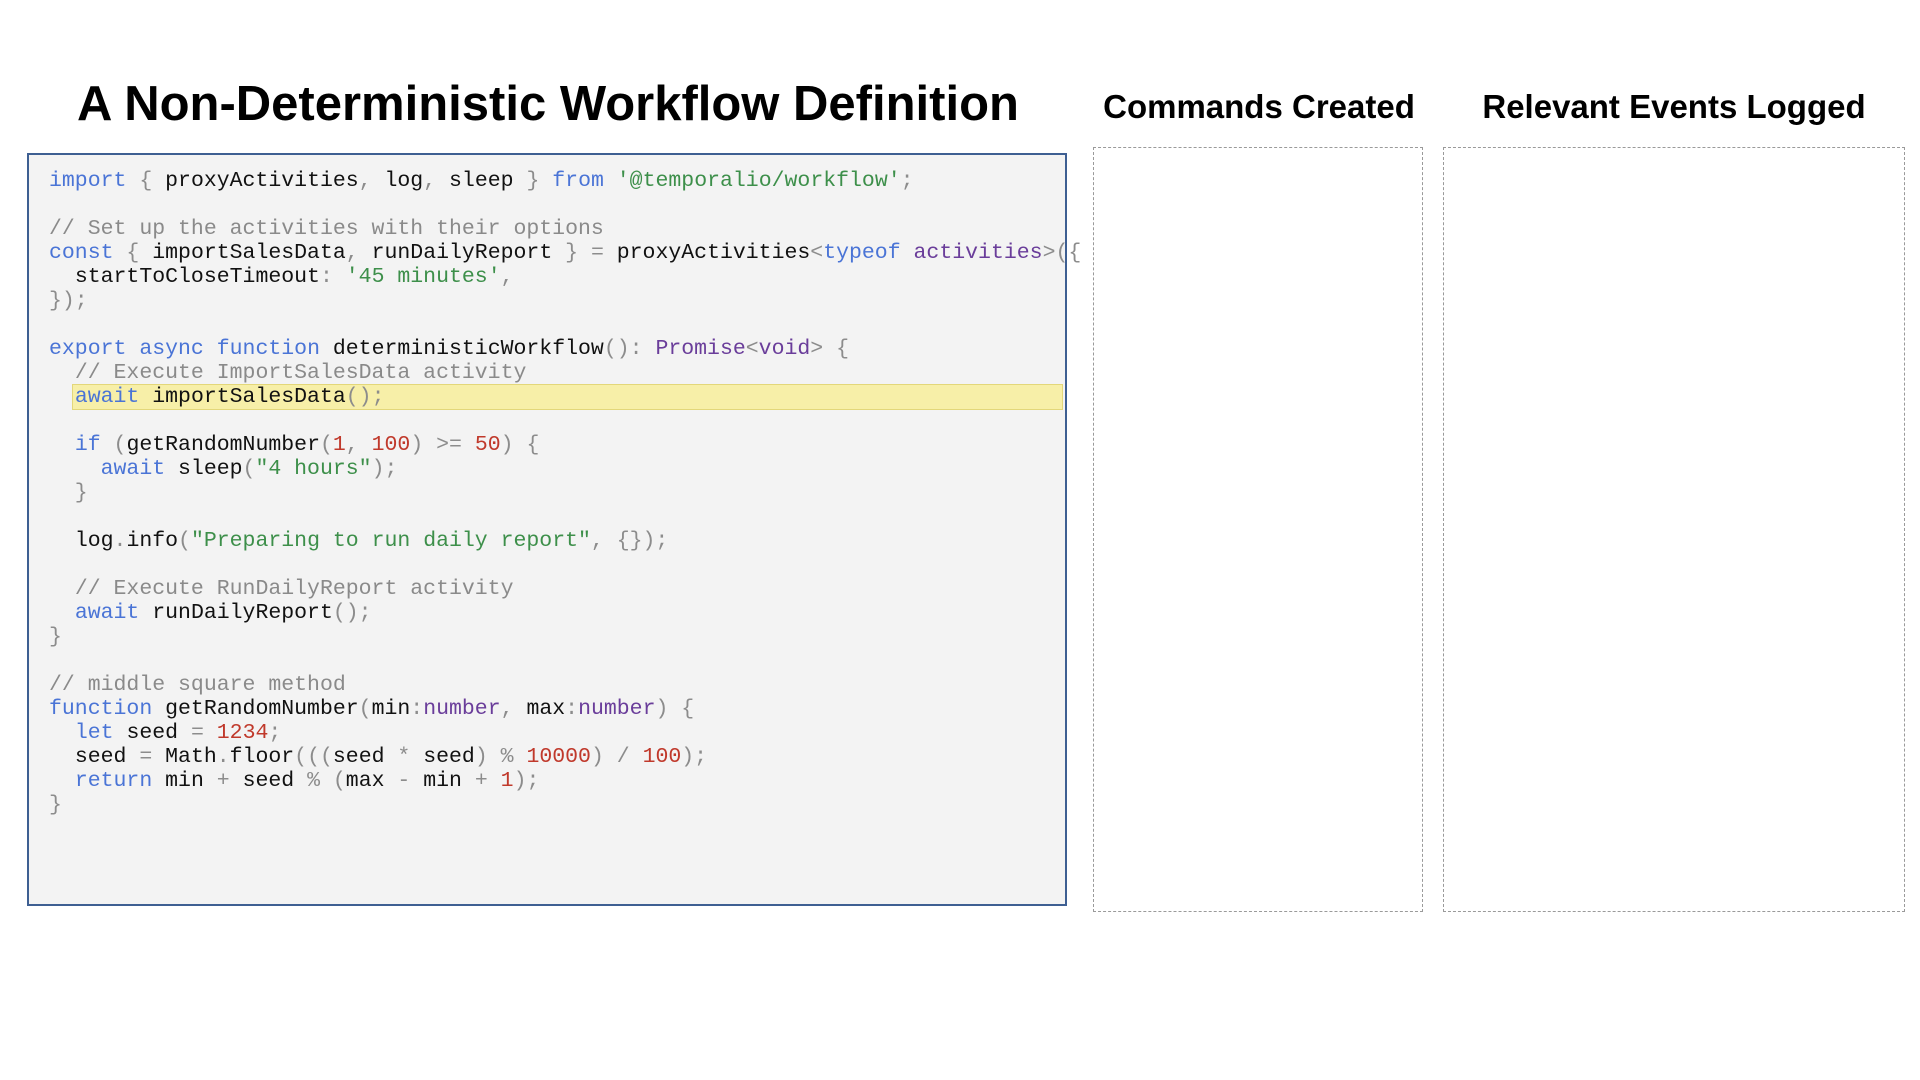  Describe the element at coordinates (547, 685) in the screenshot. I see `code-line: // middle square method` at that location.